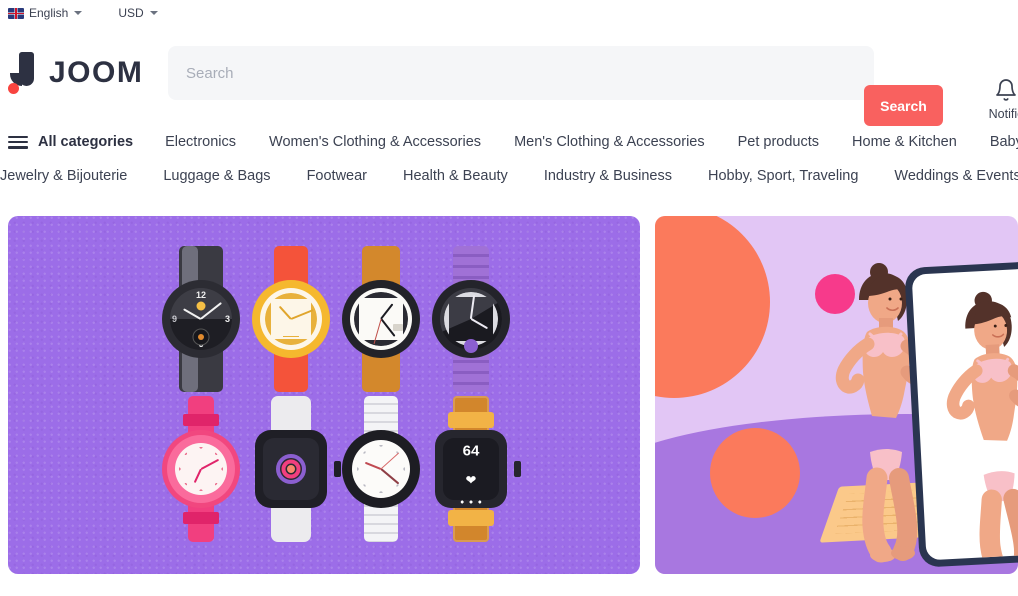 The height and width of the screenshot is (596, 1018). I want to click on category-link-womens-clothing: Women's Clothing & Accessories, so click(375, 142).